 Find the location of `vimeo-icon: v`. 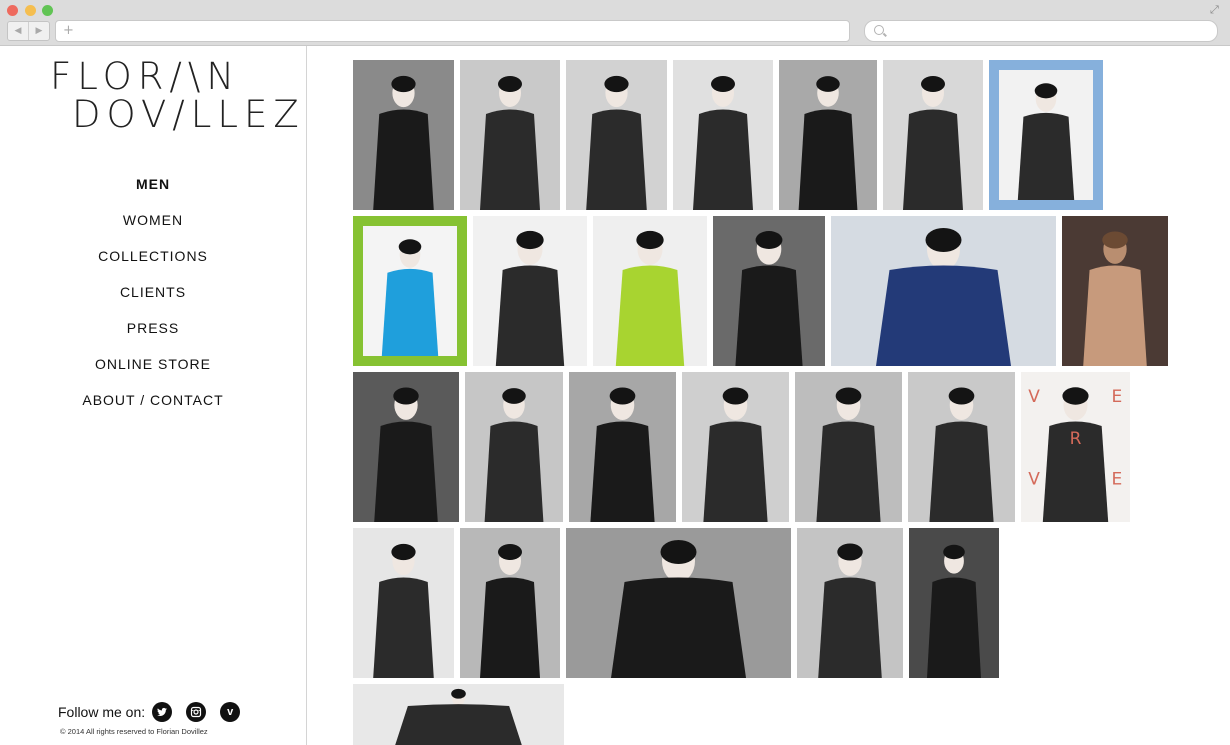

vimeo-icon: v is located at coordinates (230, 712).